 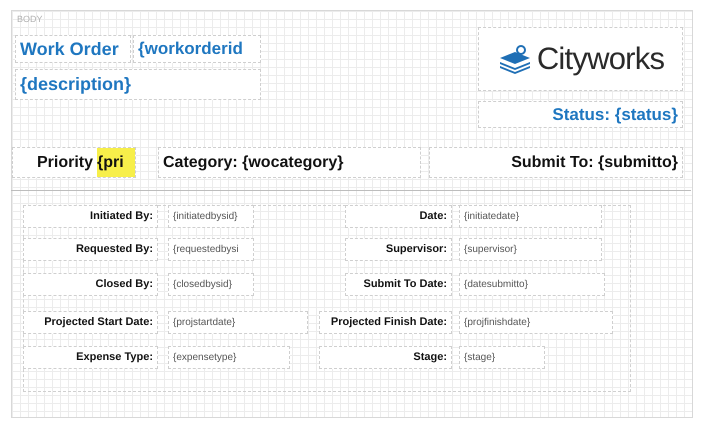 What do you see at coordinates (65, 162) in the screenshot?
I see `priority-label: Priority` at bounding box center [65, 162].